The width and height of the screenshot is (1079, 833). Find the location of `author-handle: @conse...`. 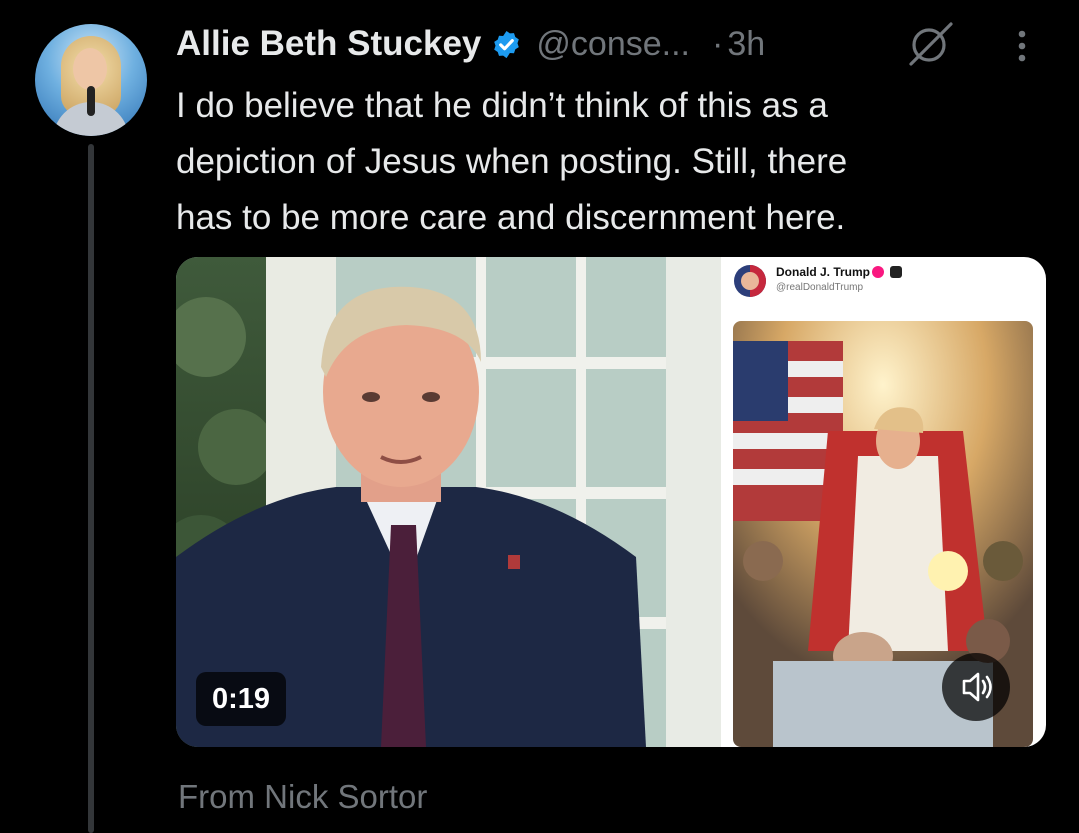

author-handle: @conse... is located at coordinates (613, 44).